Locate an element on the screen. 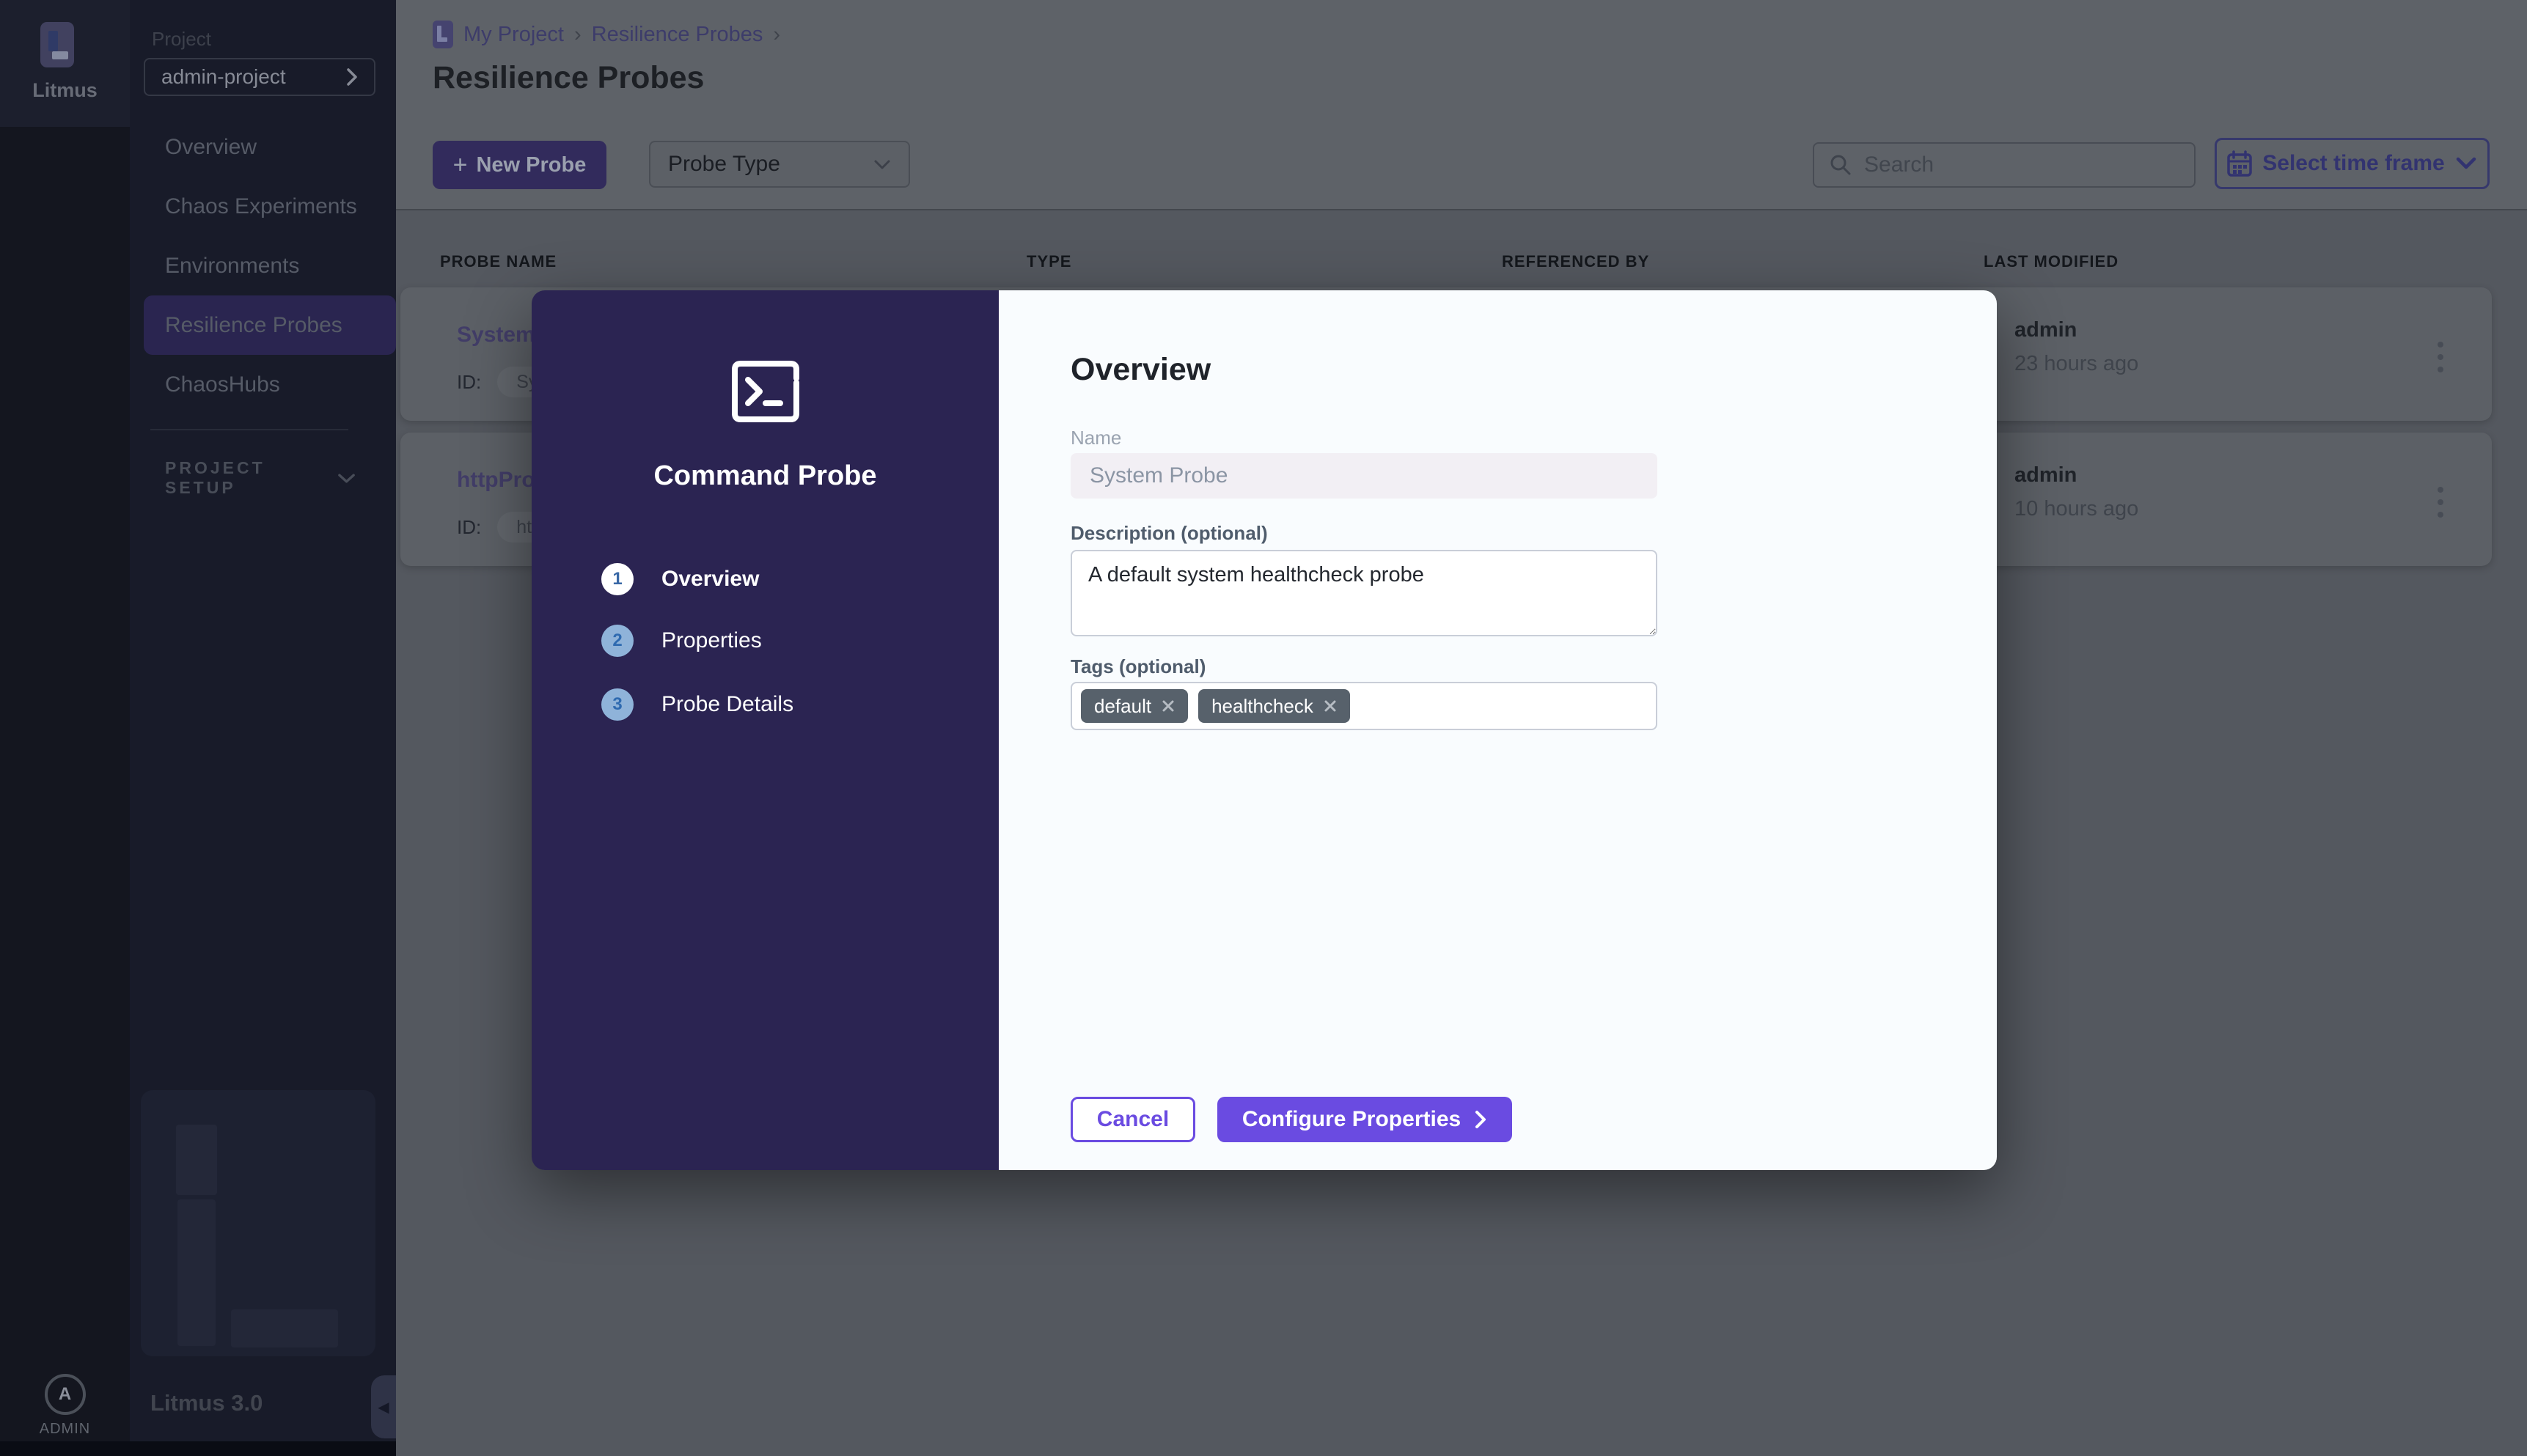 This screenshot has height=1456, width=2527. wizard-step-properties: 2 Properties is located at coordinates (681, 641).